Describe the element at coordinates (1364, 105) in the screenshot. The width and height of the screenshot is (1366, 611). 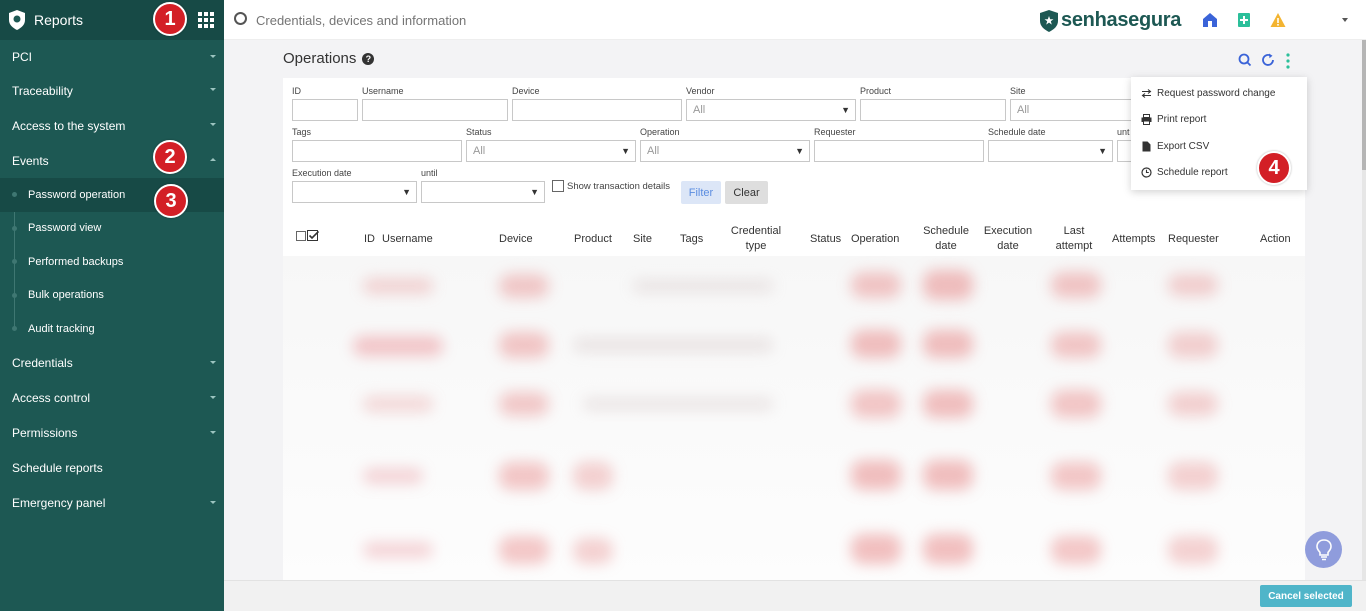
I see `scrollbar-thumb` at that location.